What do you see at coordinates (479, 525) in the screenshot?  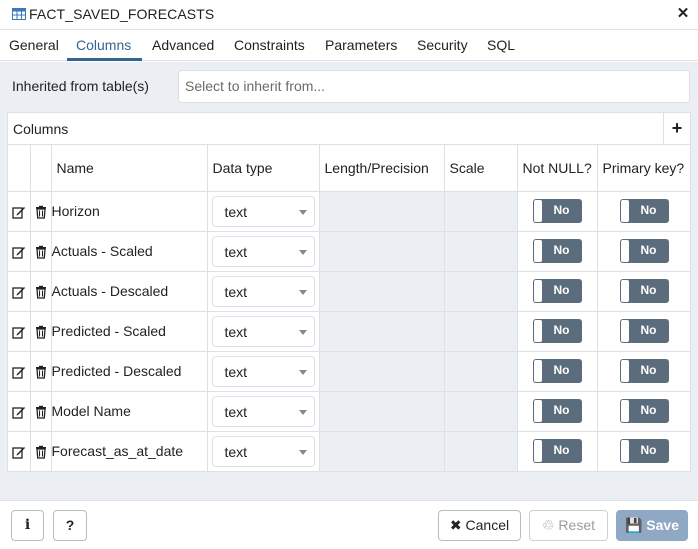 I see `cancel-button: ✖ Cancel` at bounding box center [479, 525].